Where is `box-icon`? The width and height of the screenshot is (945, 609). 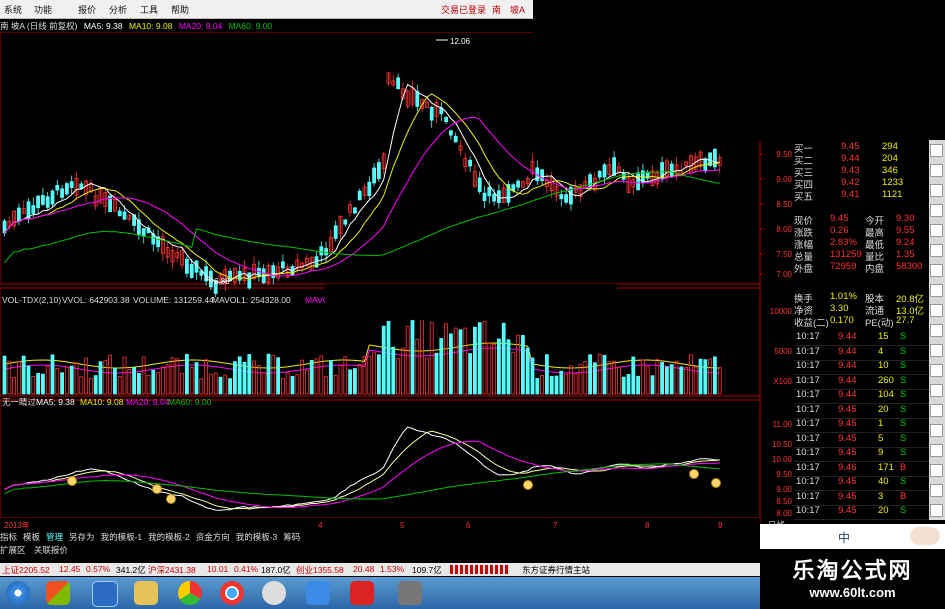
box-icon is located at coordinates (936, 490).